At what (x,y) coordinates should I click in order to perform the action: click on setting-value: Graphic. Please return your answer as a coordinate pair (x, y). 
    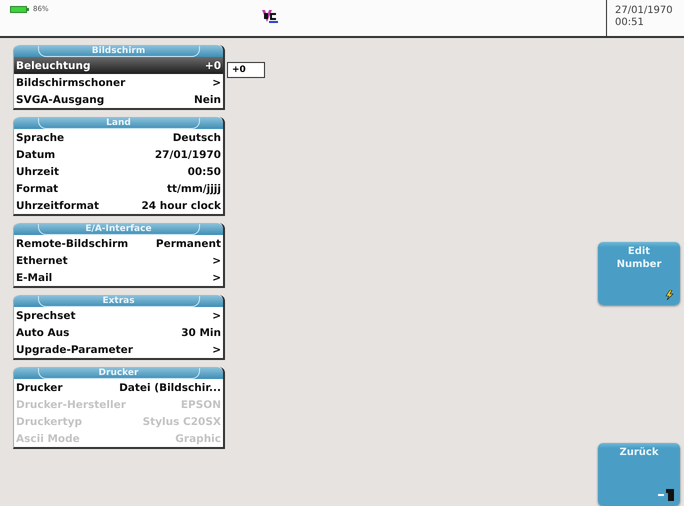
    Looking at the image, I should click on (198, 438).